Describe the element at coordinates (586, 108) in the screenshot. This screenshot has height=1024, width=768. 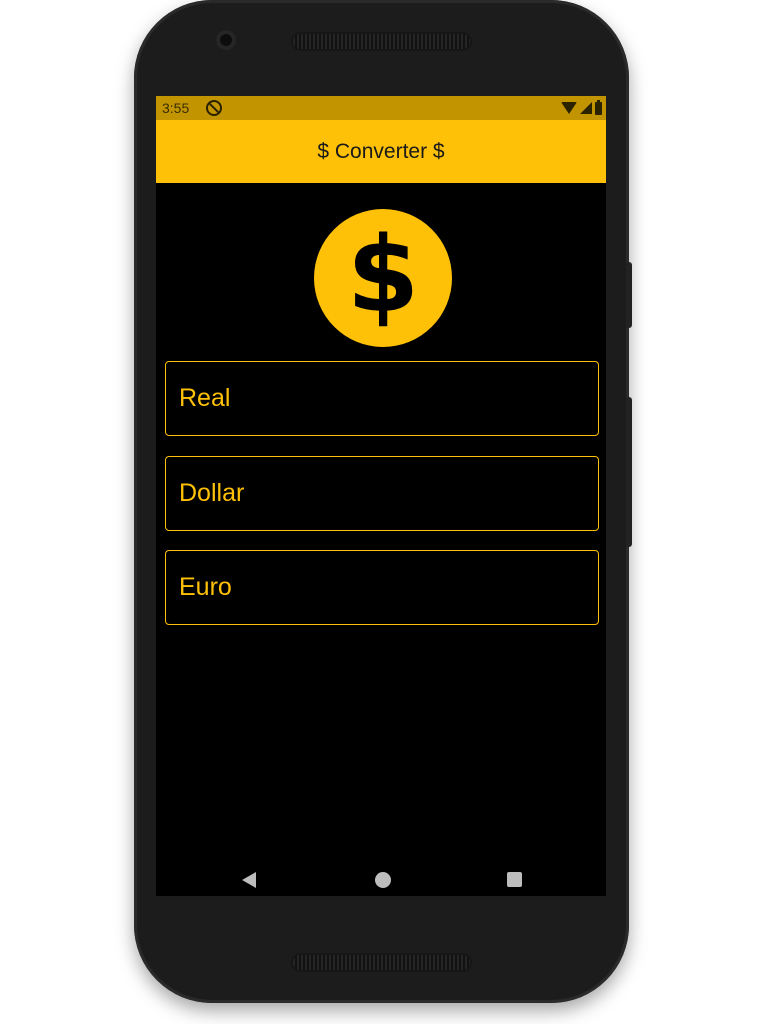
I see `signal-icon` at that location.